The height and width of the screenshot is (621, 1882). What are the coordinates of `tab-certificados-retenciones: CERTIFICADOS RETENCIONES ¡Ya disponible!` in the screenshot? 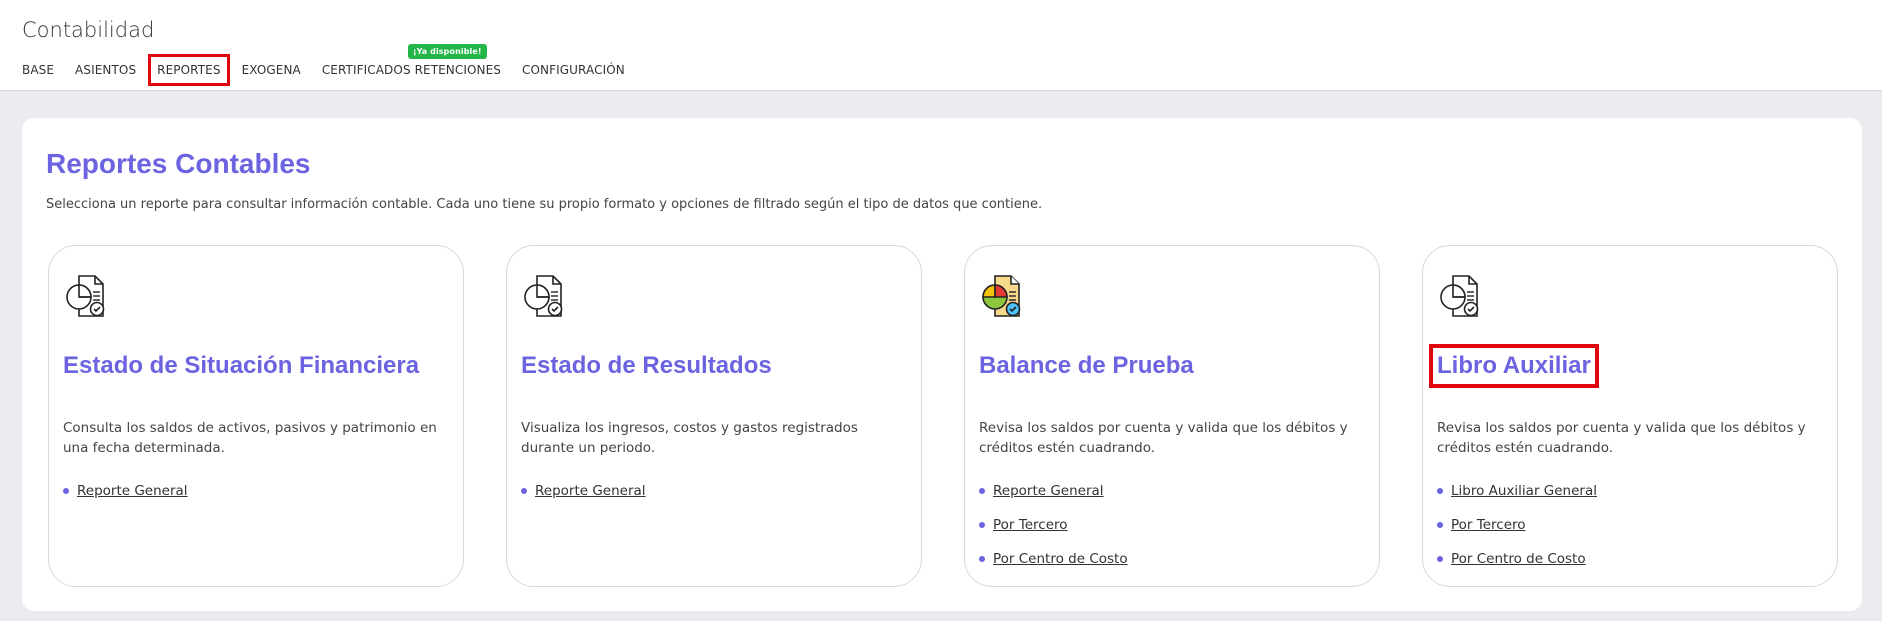 It's located at (411, 60).